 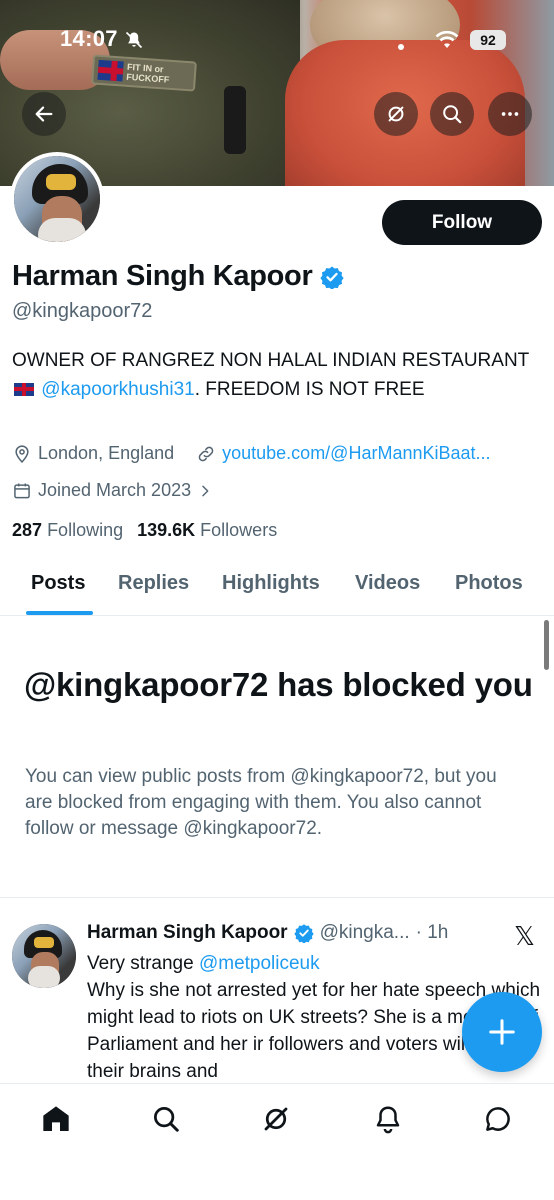 I want to click on post-time: · 1h, so click(x=432, y=932).